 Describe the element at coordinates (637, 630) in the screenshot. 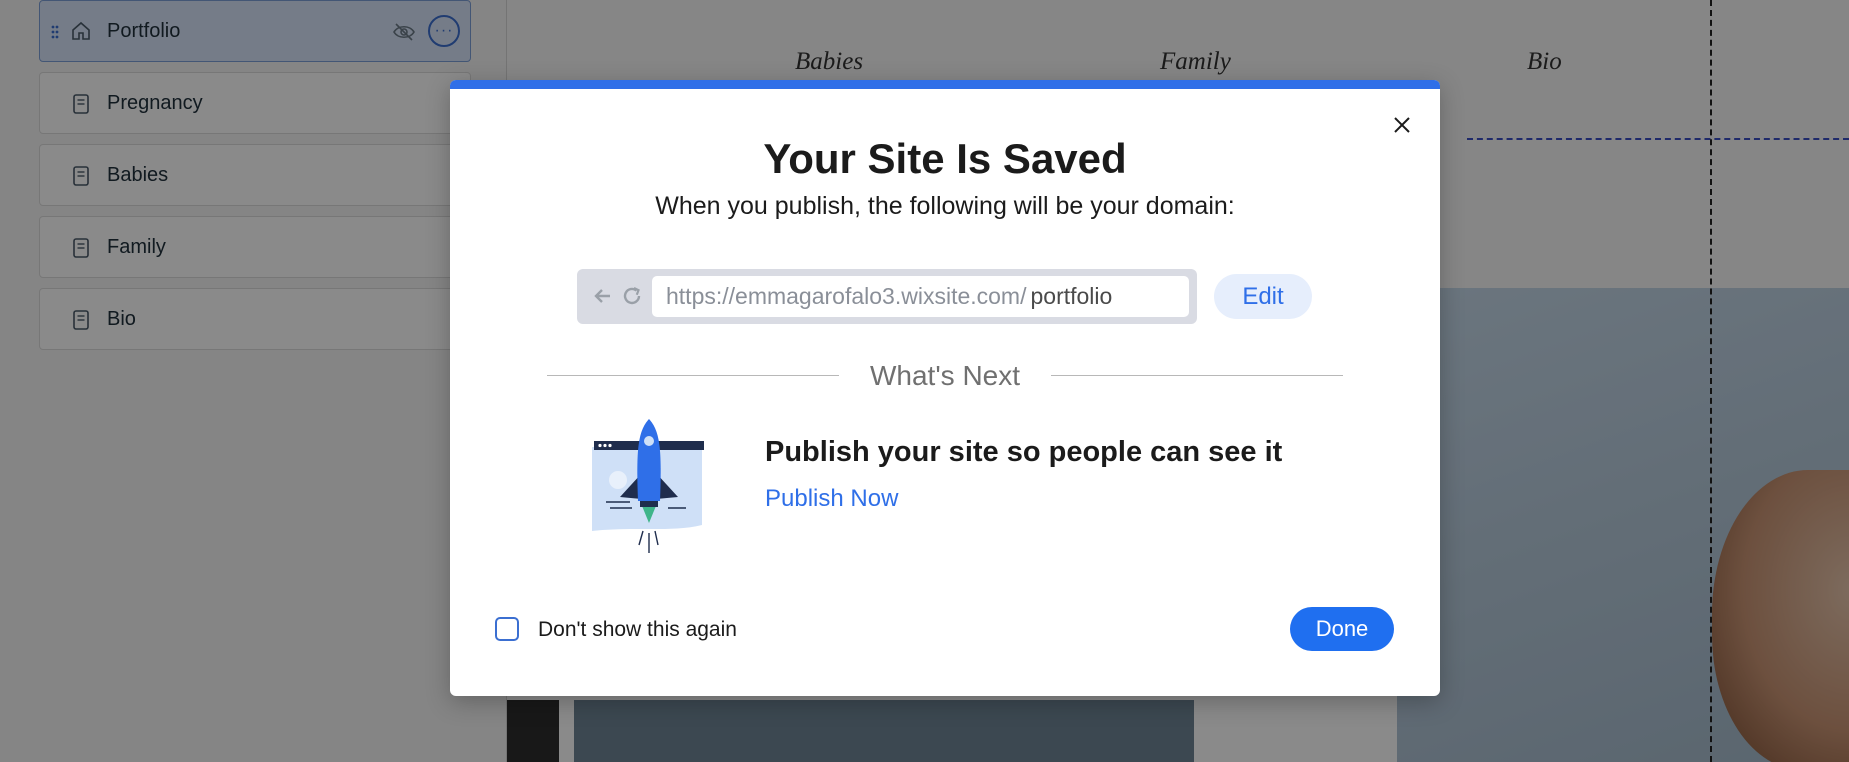

I see `dont-show-again-label: Don't show this again` at that location.